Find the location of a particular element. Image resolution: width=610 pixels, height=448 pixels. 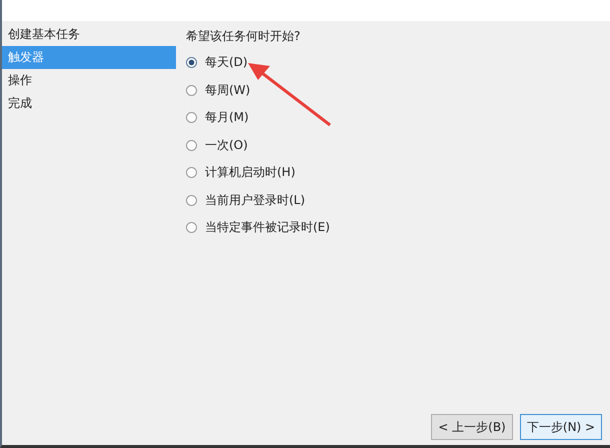

option-label: 每天(D) is located at coordinates (226, 63).